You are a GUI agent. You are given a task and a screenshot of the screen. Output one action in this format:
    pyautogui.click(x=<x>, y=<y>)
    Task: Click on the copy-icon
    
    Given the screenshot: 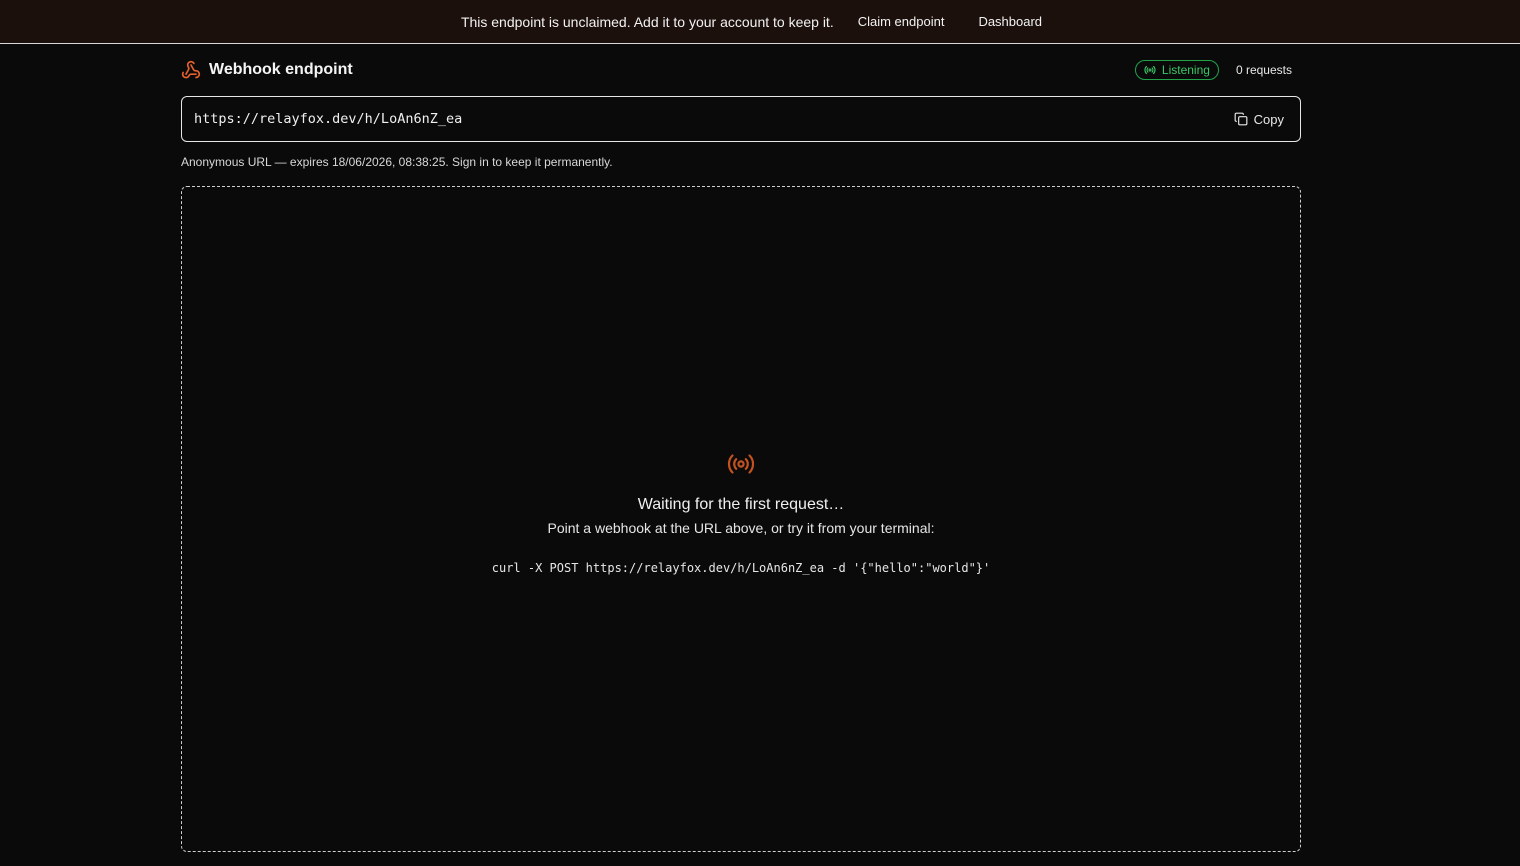 What is the action you would take?
    pyautogui.click(x=1241, y=119)
    